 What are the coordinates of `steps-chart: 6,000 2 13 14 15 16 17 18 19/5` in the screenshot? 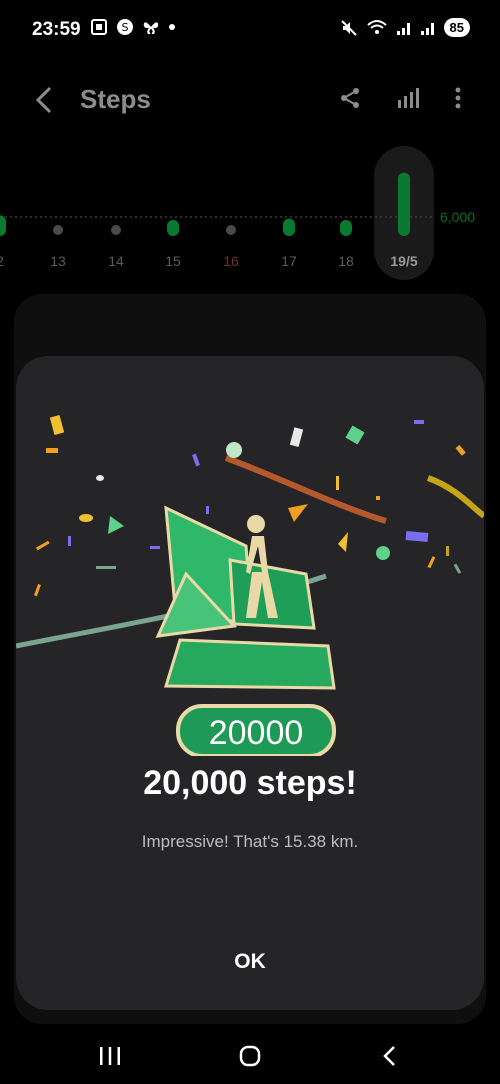 It's located at (250, 215).